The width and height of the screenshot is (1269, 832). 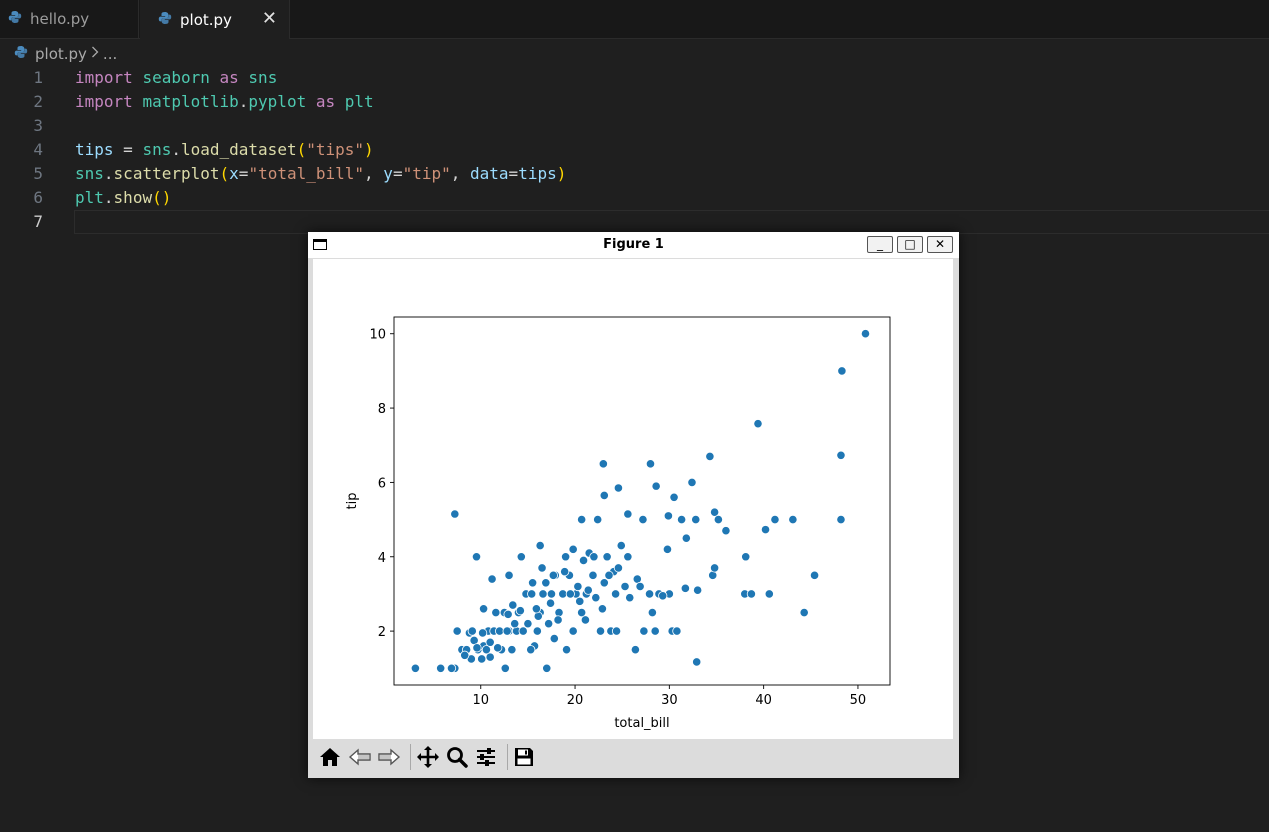 I want to click on home-icon, so click(x=330, y=757).